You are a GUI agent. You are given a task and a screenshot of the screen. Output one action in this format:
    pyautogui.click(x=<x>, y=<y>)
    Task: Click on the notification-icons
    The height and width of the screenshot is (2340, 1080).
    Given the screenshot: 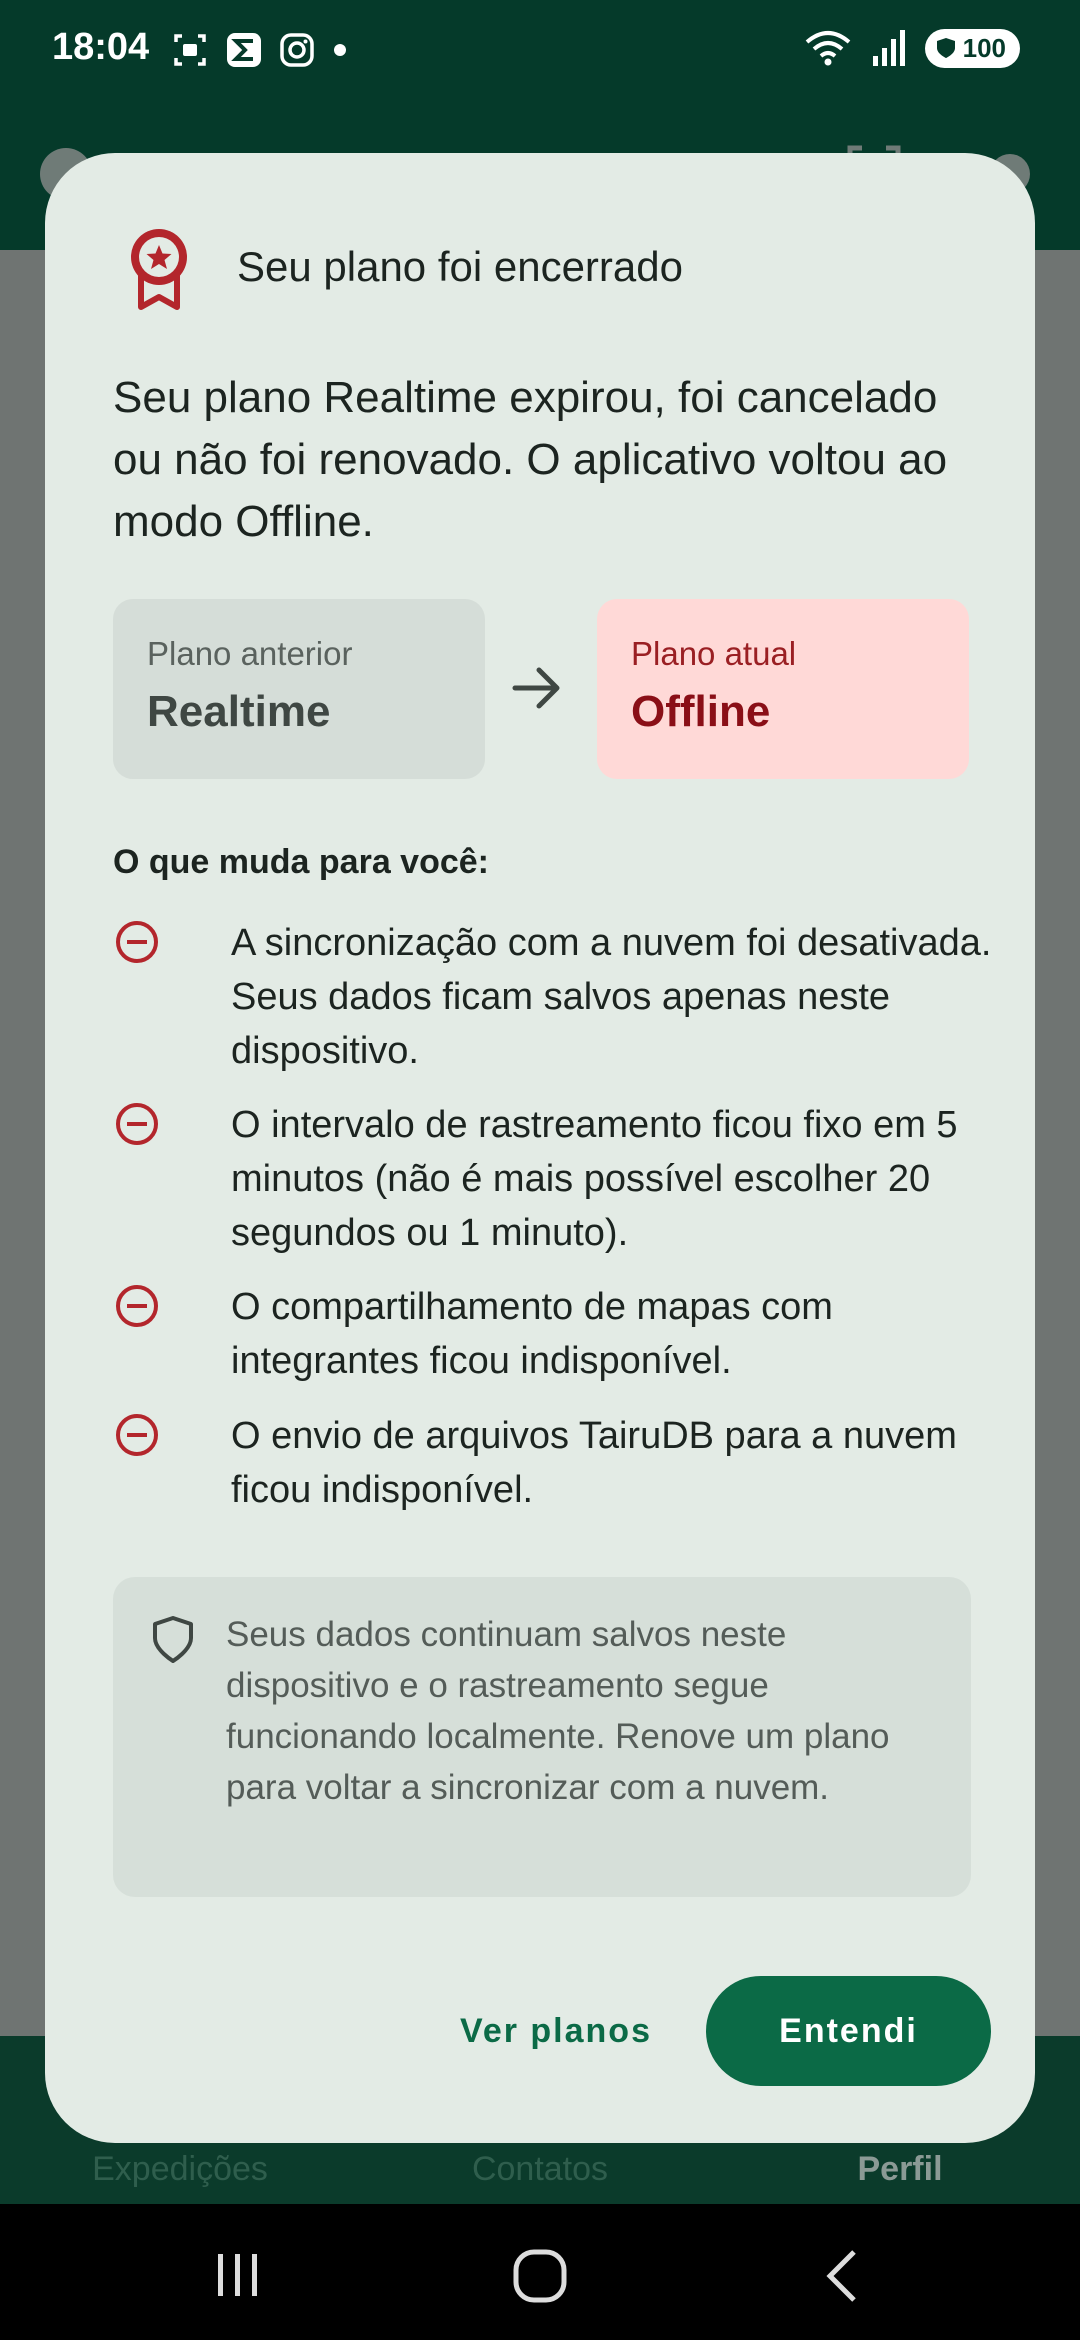 What is the action you would take?
    pyautogui.click(x=260, y=50)
    